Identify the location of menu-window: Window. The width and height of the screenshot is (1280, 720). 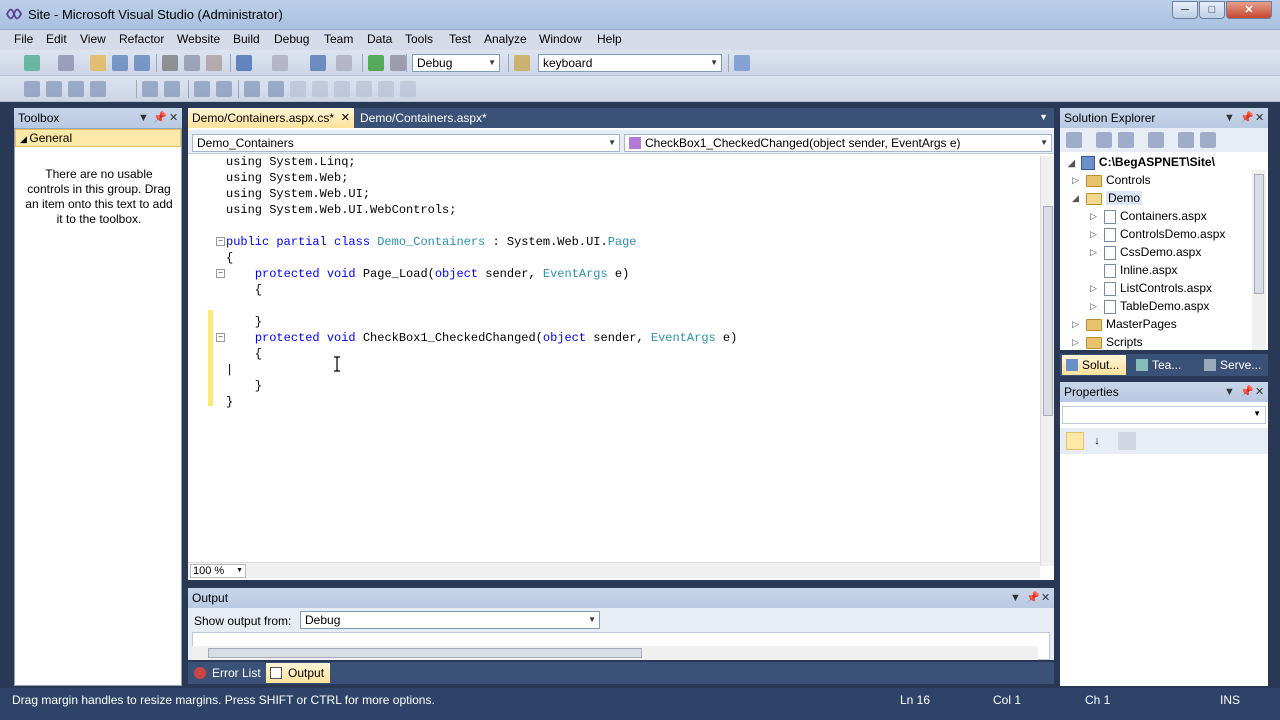
(560, 39).